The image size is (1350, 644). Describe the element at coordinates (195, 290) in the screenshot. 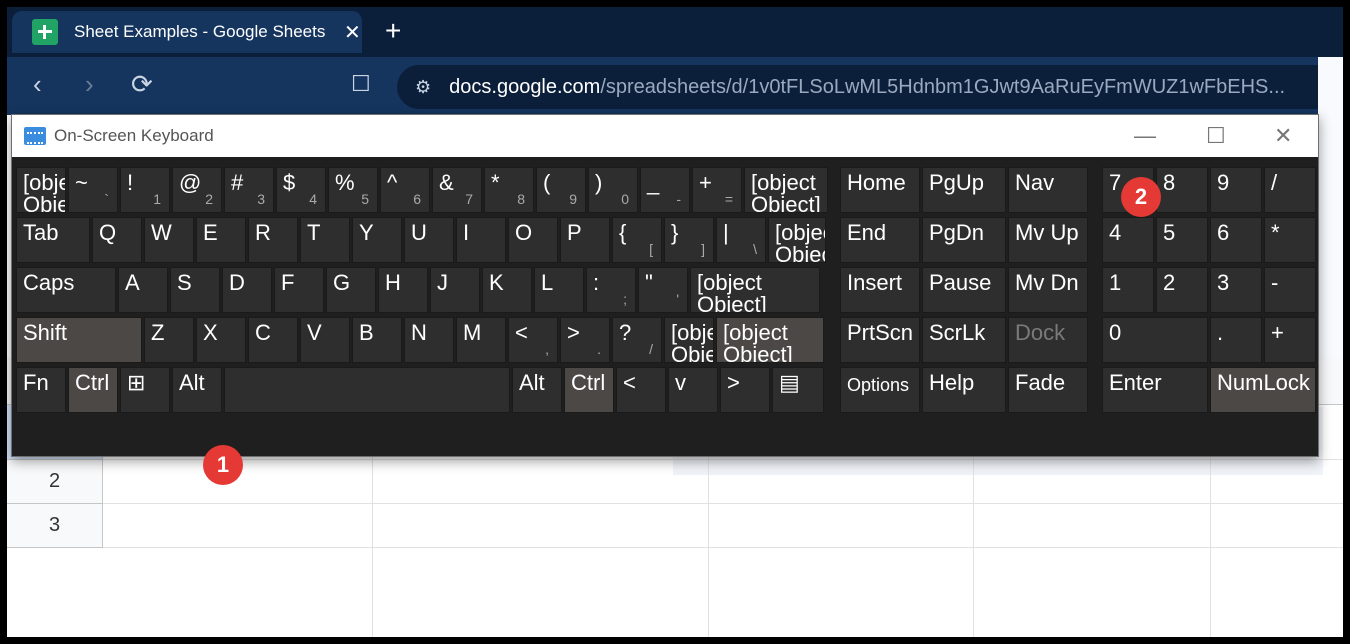

I see `key-s: S` at that location.